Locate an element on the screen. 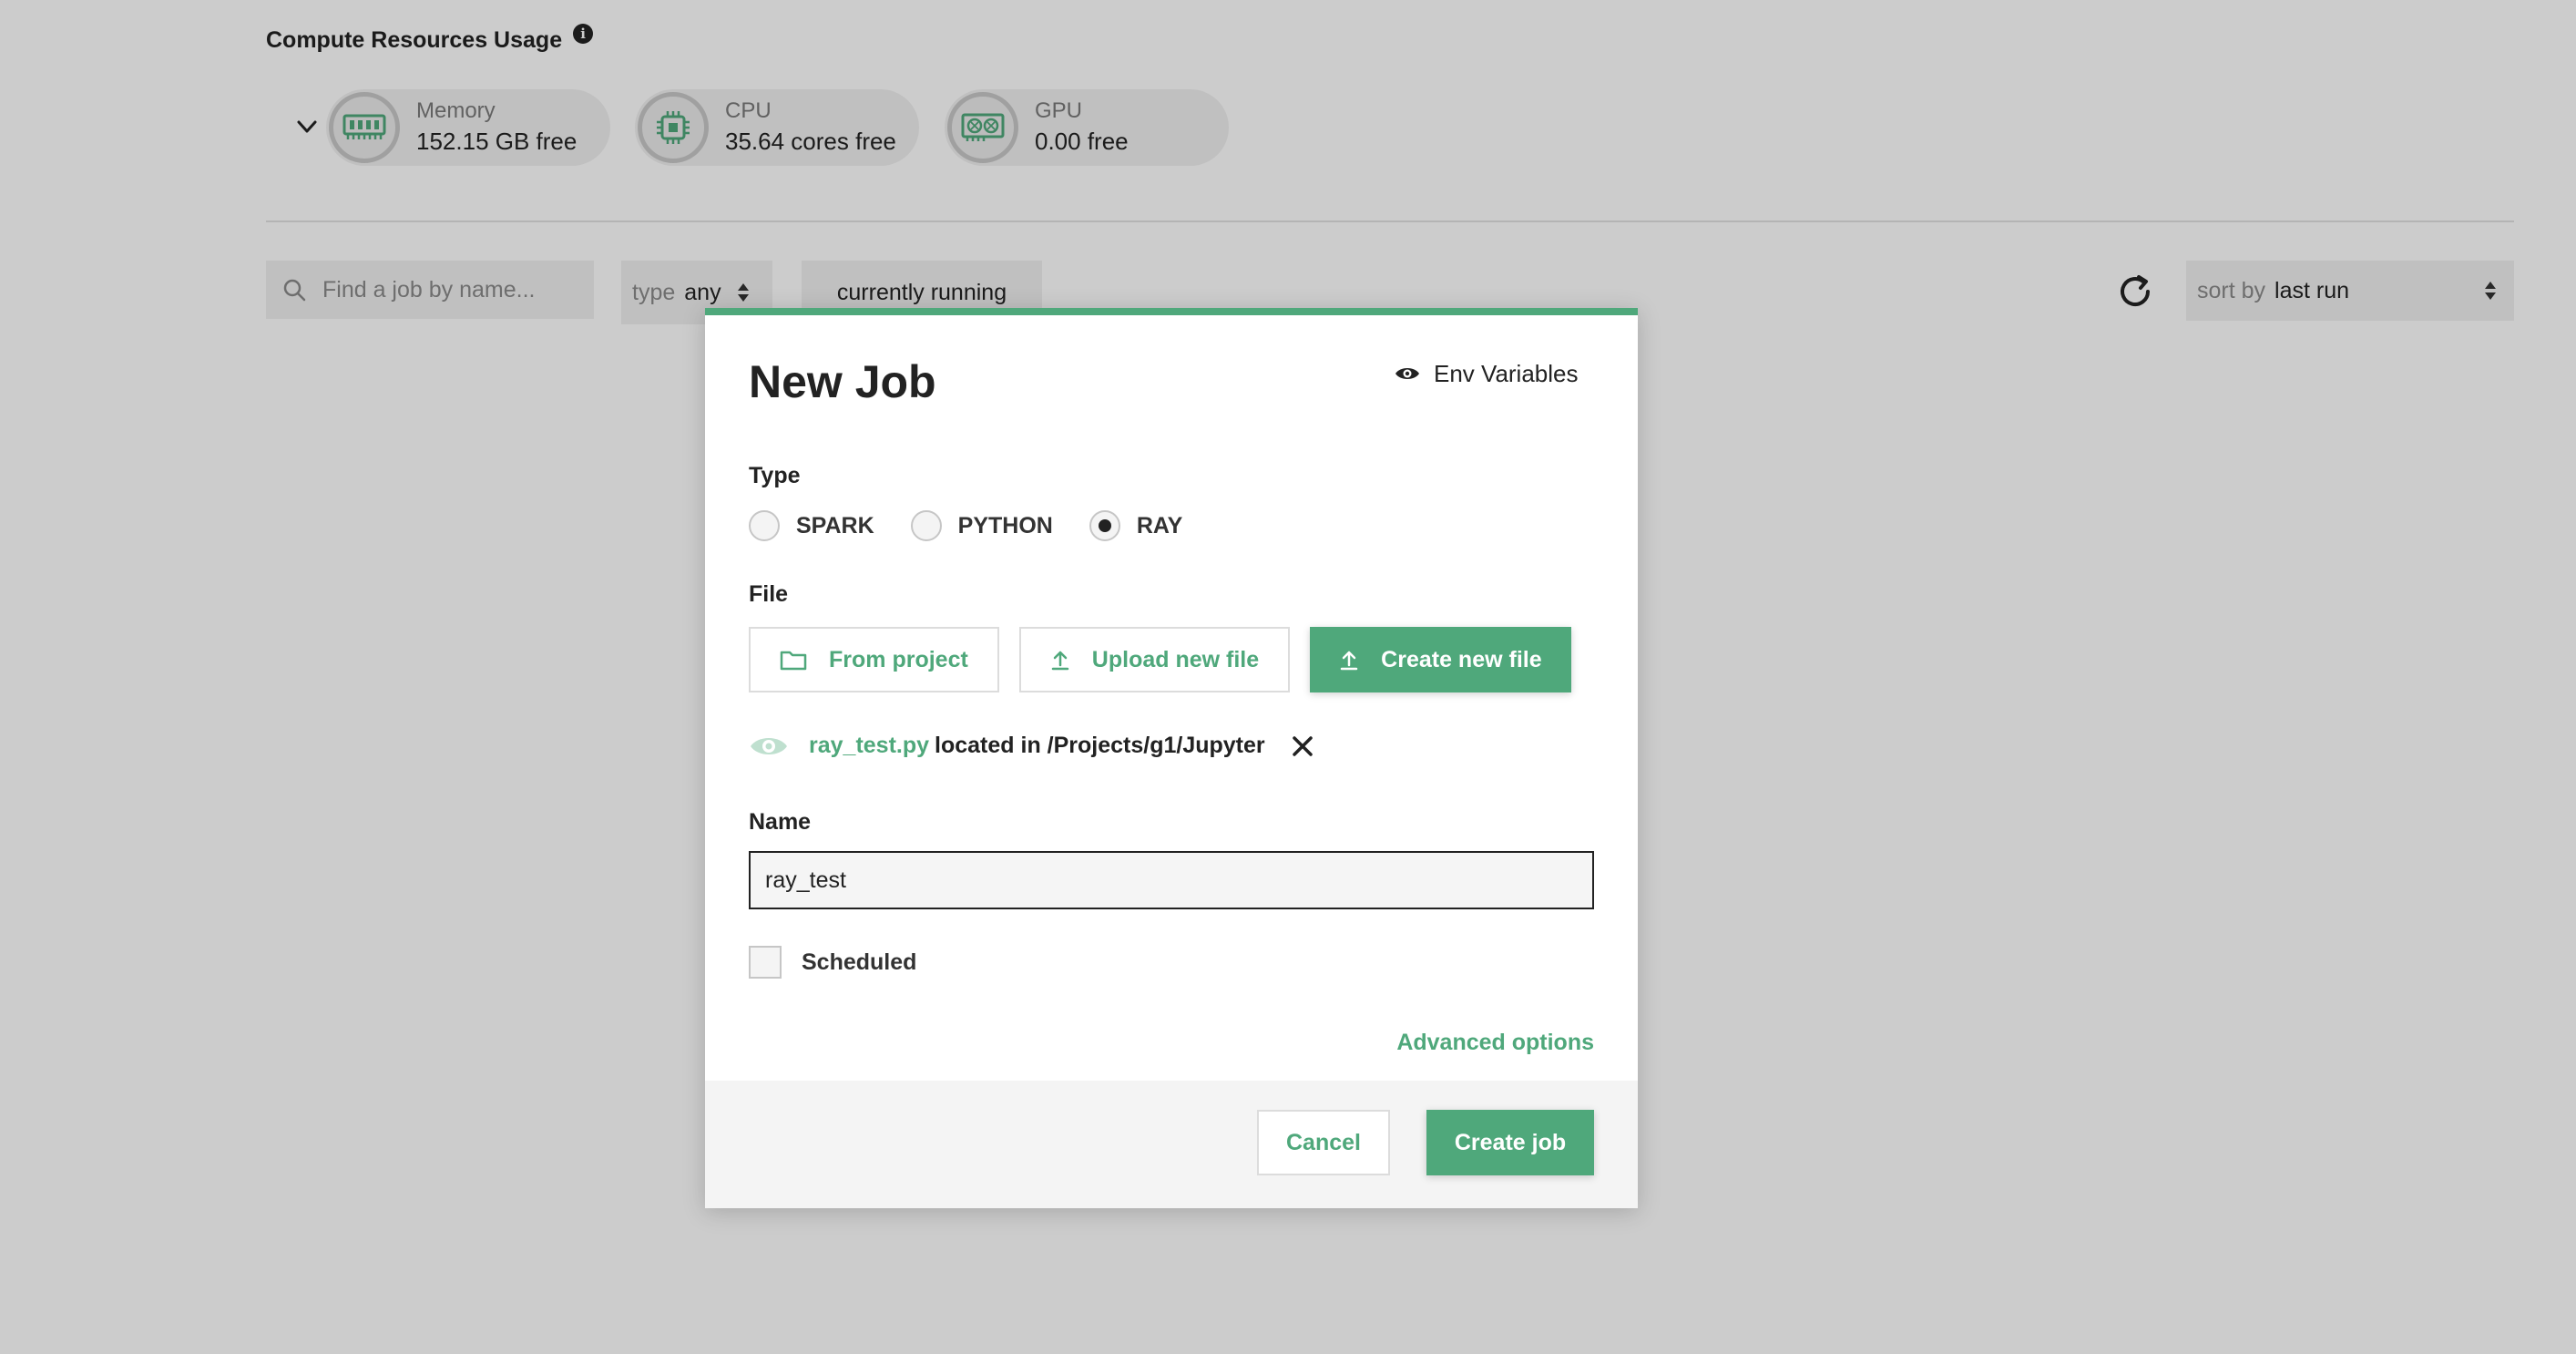  radio-ray-label: RAY is located at coordinates (1159, 525).